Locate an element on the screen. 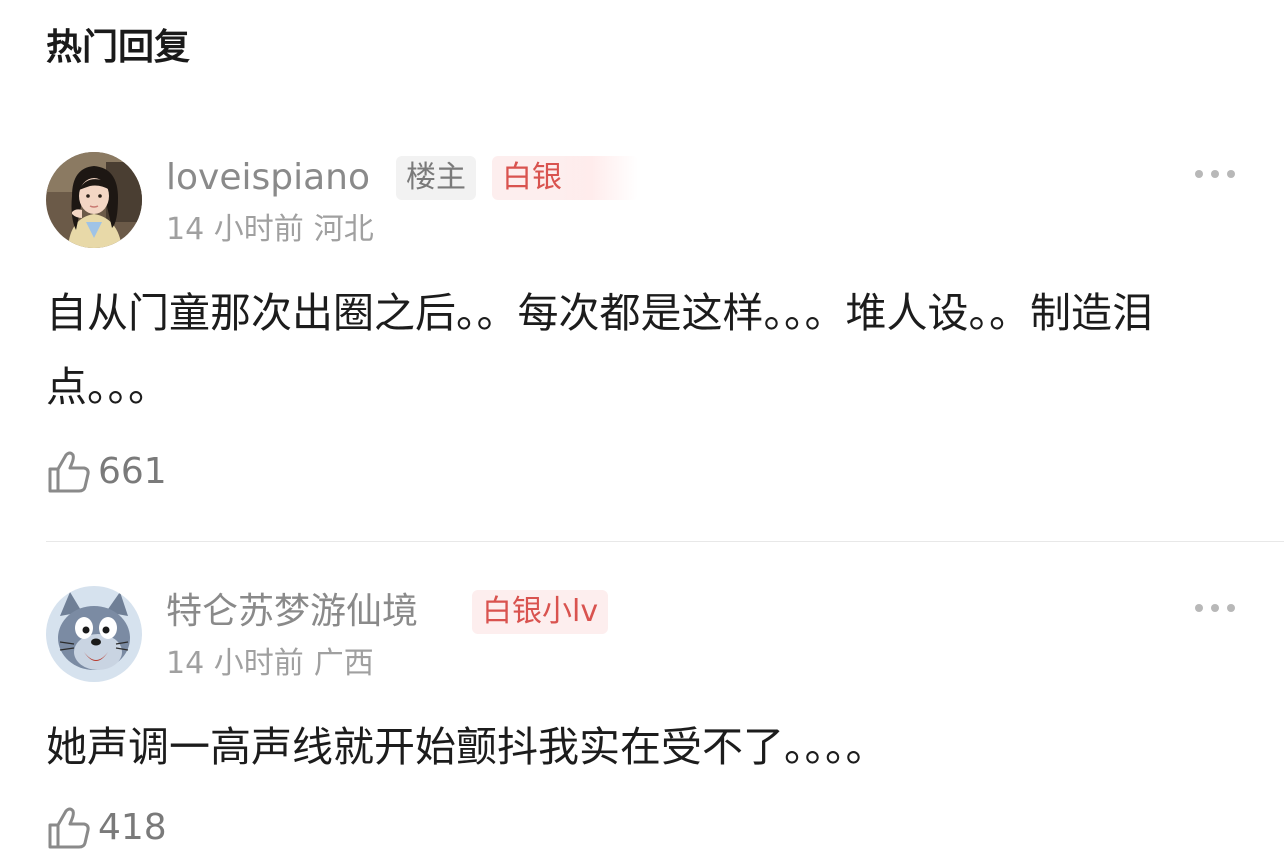 This screenshot has width=1284, height=860. girl-portrait-avatar-icon is located at coordinates (94, 200).